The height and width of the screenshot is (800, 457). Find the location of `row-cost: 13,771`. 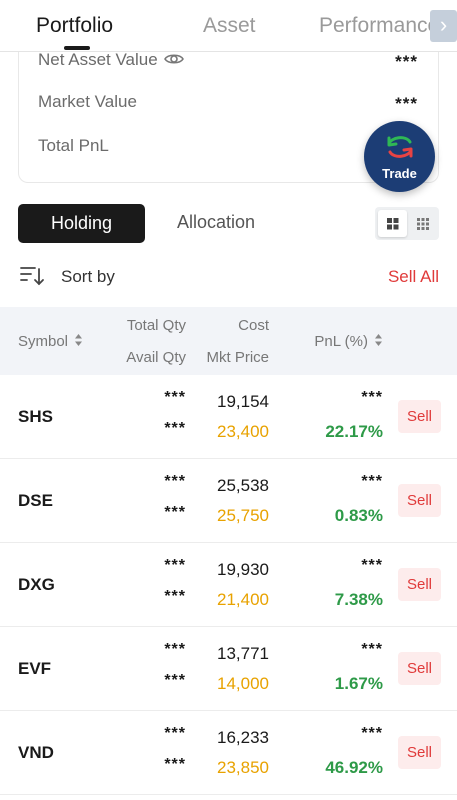

row-cost: 13,771 is located at coordinates (243, 653).